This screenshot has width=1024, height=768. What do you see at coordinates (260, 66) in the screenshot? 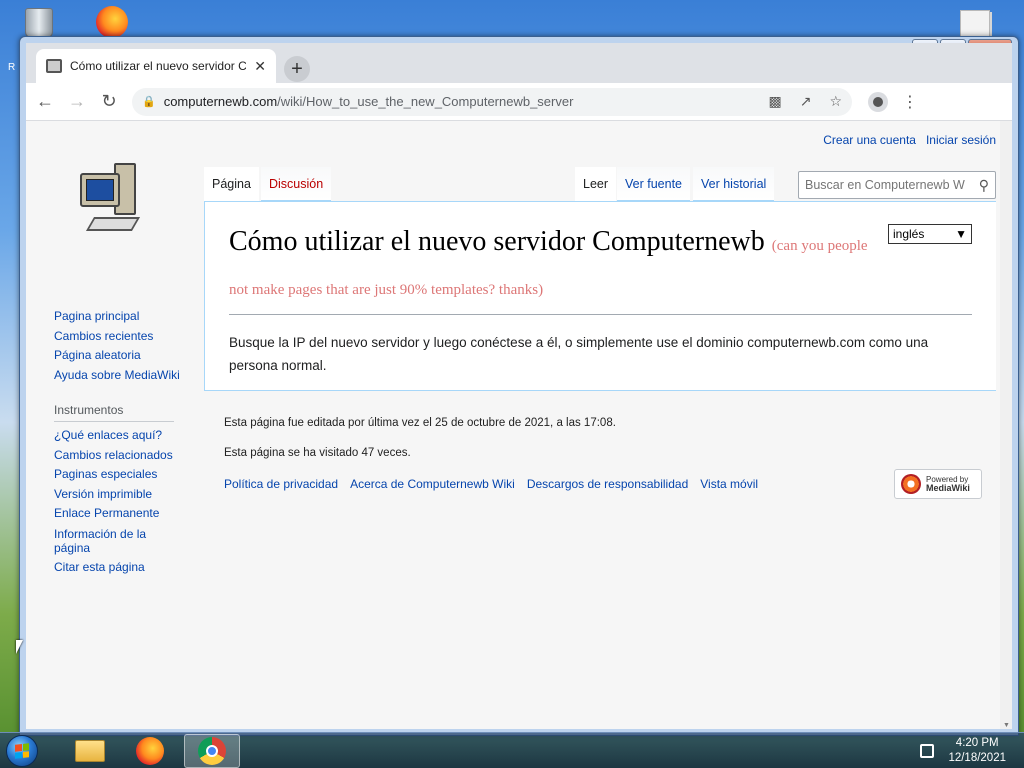
I see `close-tab-icon: ✕` at bounding box center [260, 66].